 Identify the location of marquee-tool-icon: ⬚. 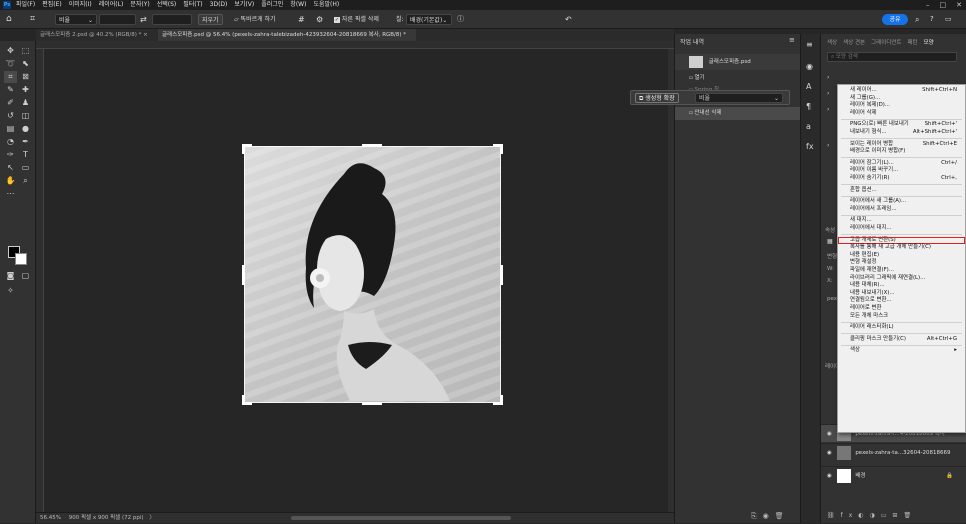
(25, 51).